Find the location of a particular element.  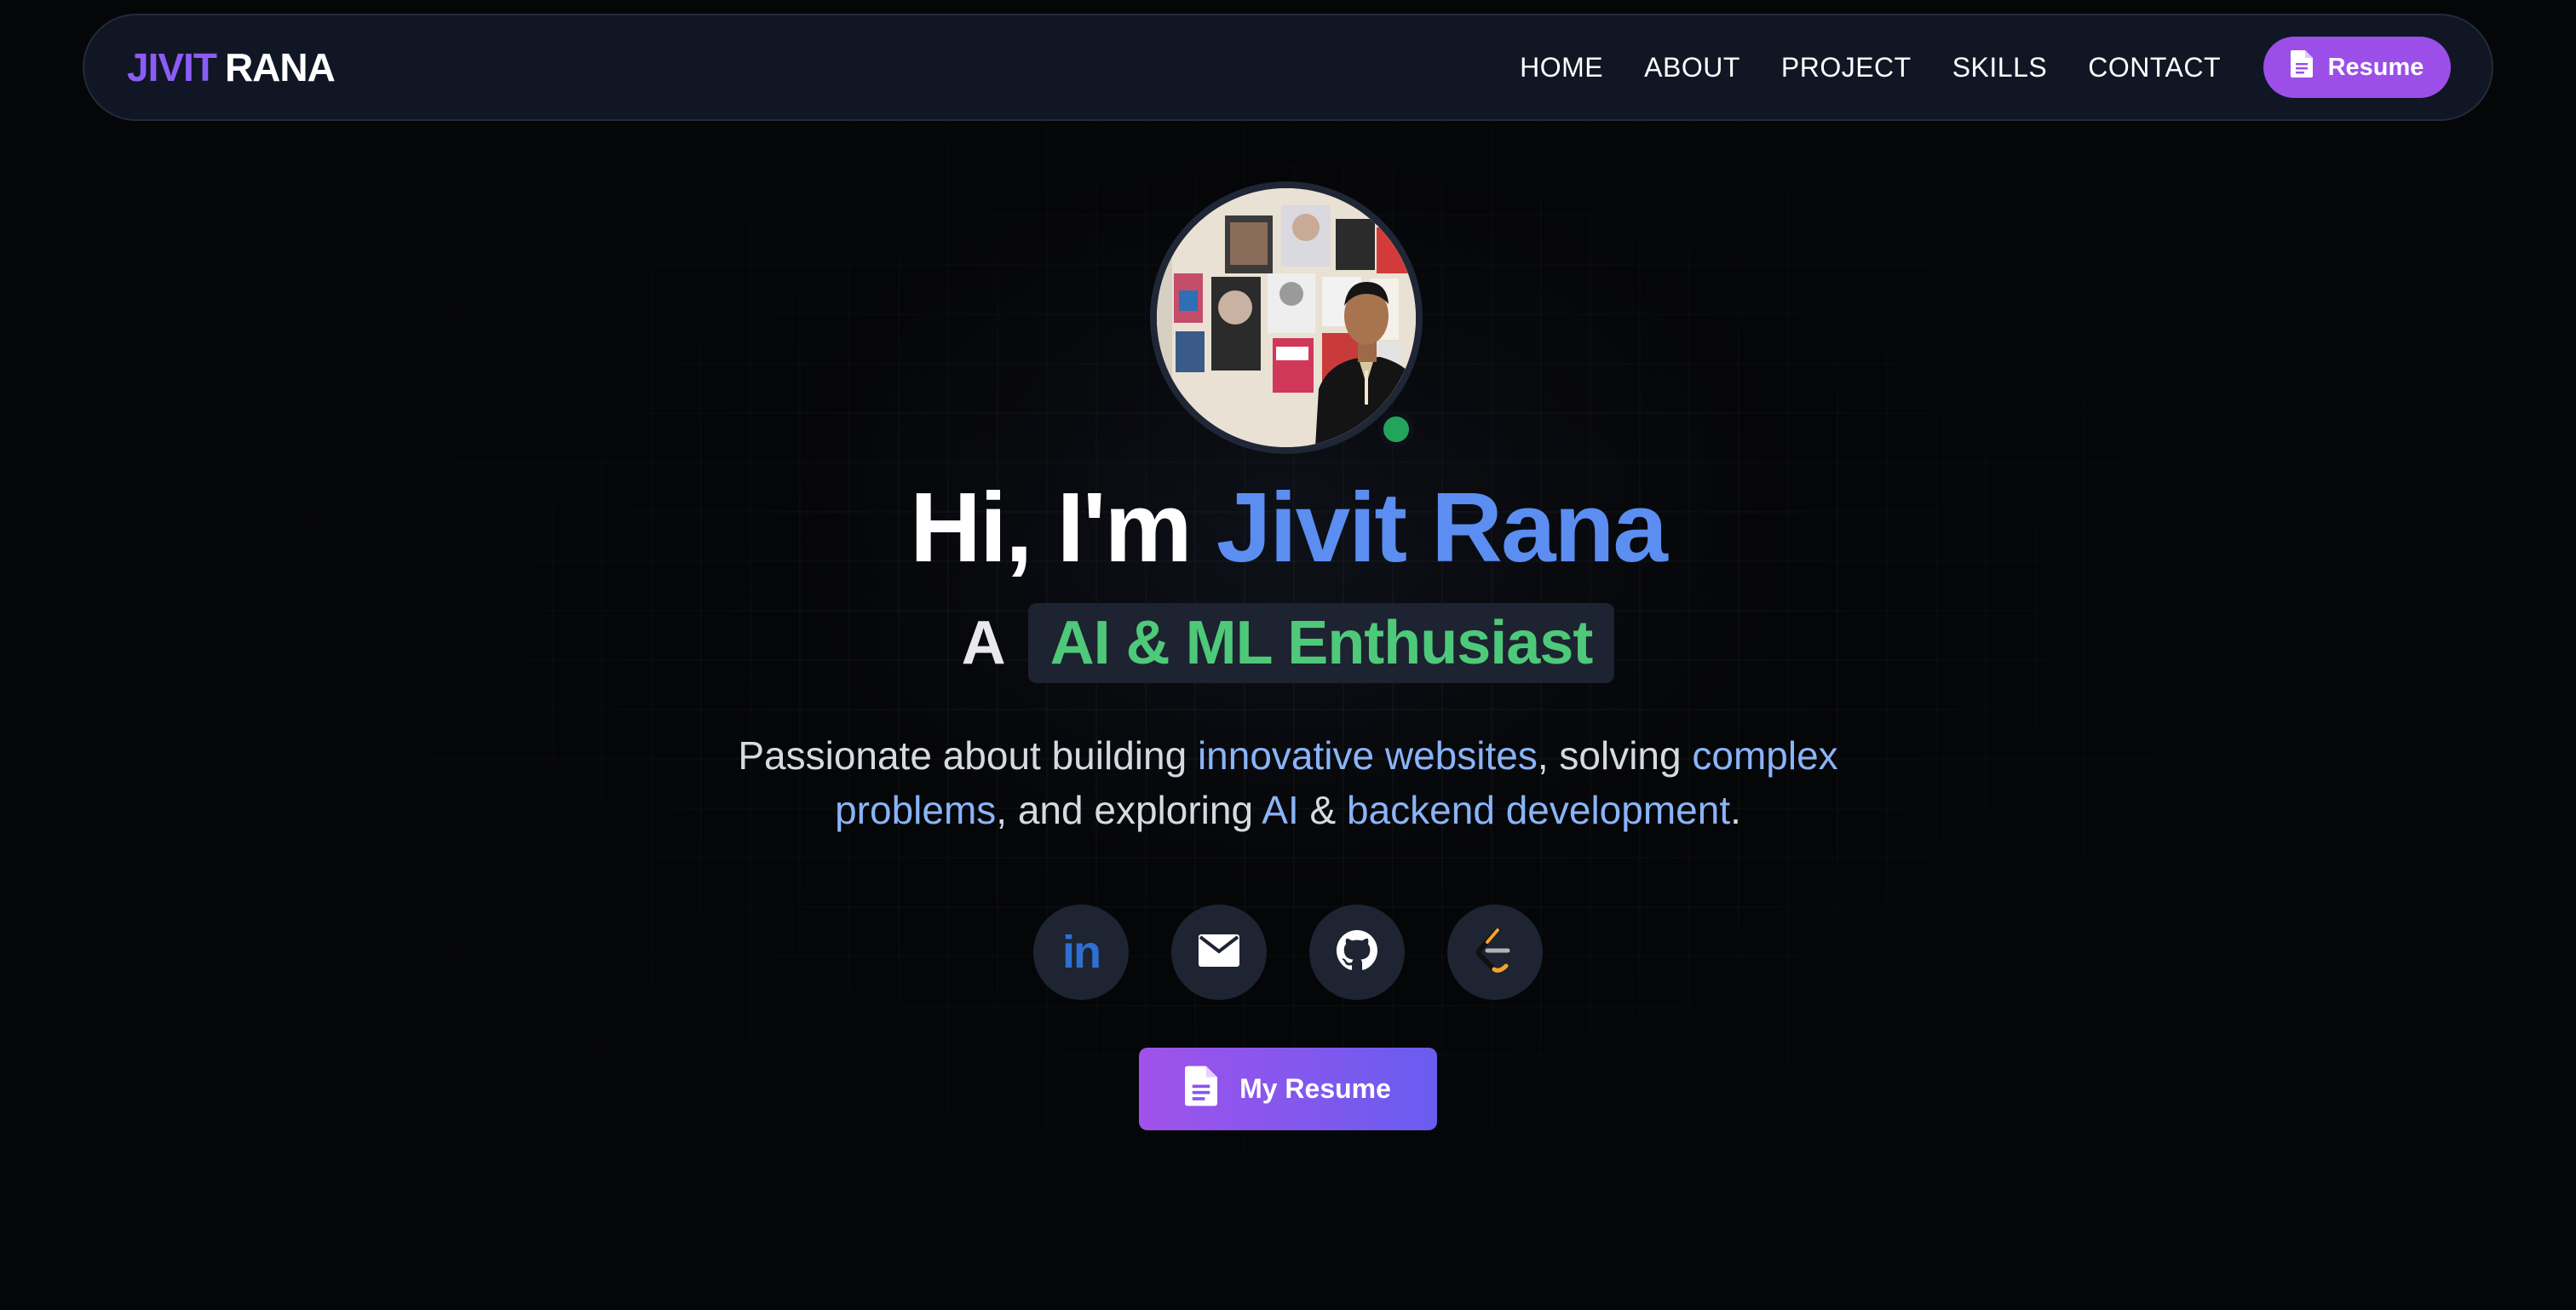

hero-headline: Hi, I'm Jivit Rana is located at coordinates (1288, 527).